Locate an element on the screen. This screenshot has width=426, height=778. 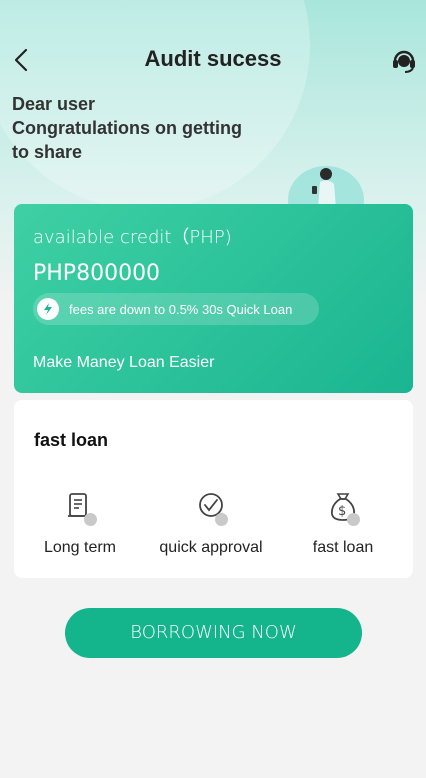
fee-badge: fees are down to 0.5% 30s Quick Loan is located at coordinates (176, 309).